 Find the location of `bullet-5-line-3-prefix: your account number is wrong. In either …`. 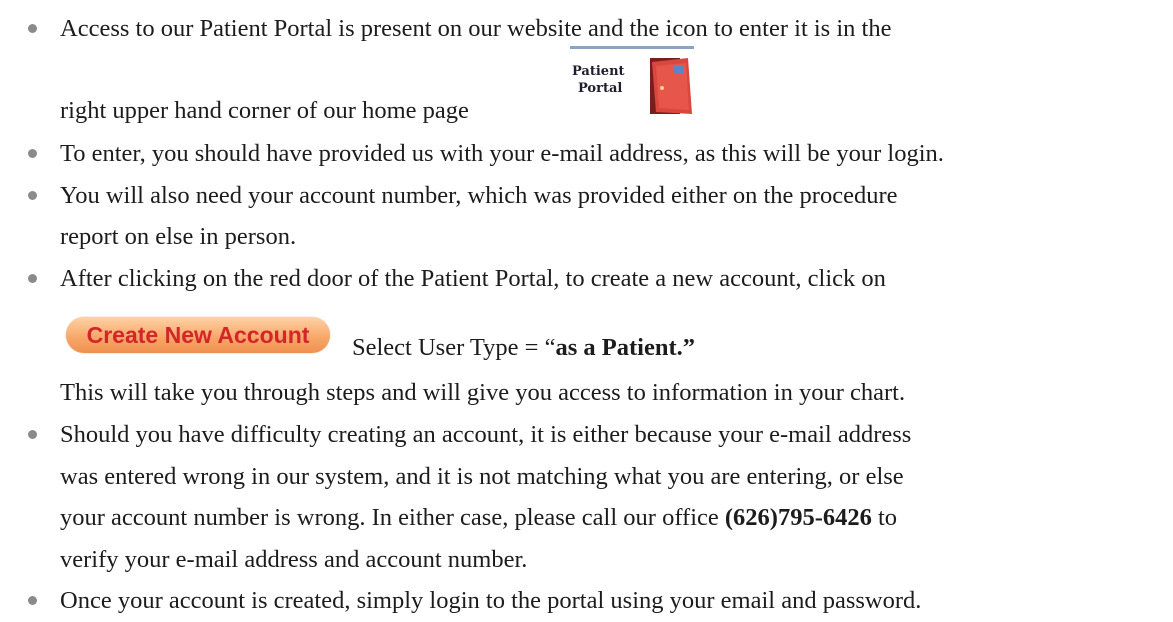

bullet-5-line-3-prefix: your account number is wrong. In either … is located at coordinates (392, 517).